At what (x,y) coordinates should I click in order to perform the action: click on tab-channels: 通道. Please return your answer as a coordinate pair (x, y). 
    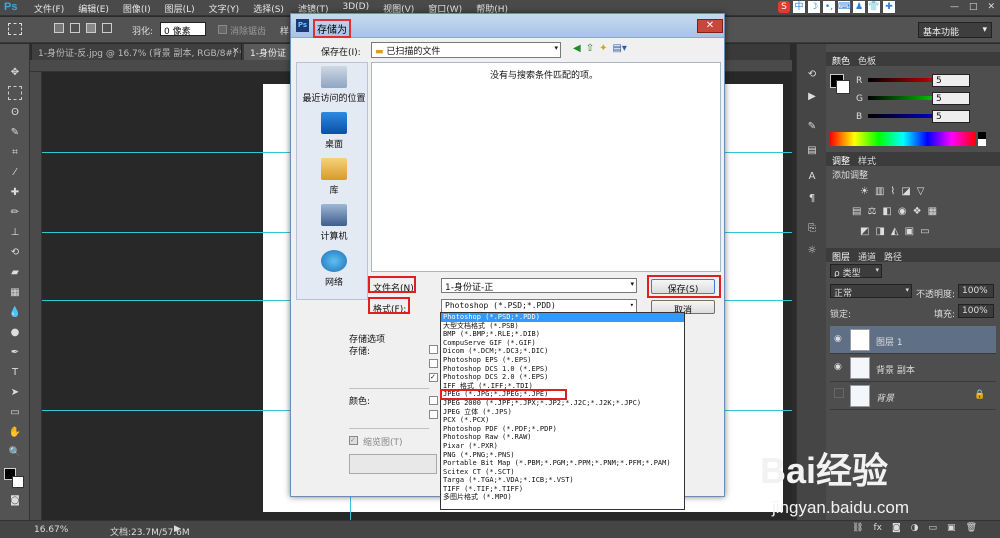
    Looking at the image, I should click on (867, 256).